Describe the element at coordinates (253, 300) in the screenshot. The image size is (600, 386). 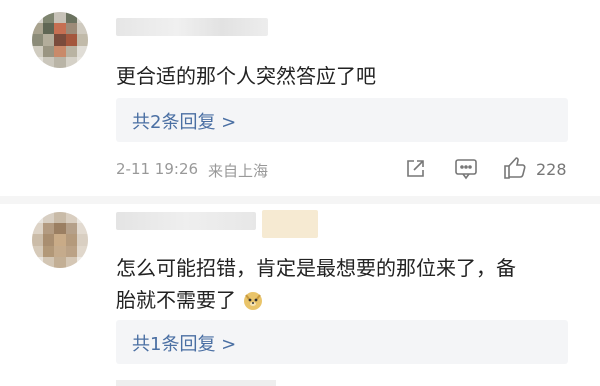
I see `doge-emoji` at that location.